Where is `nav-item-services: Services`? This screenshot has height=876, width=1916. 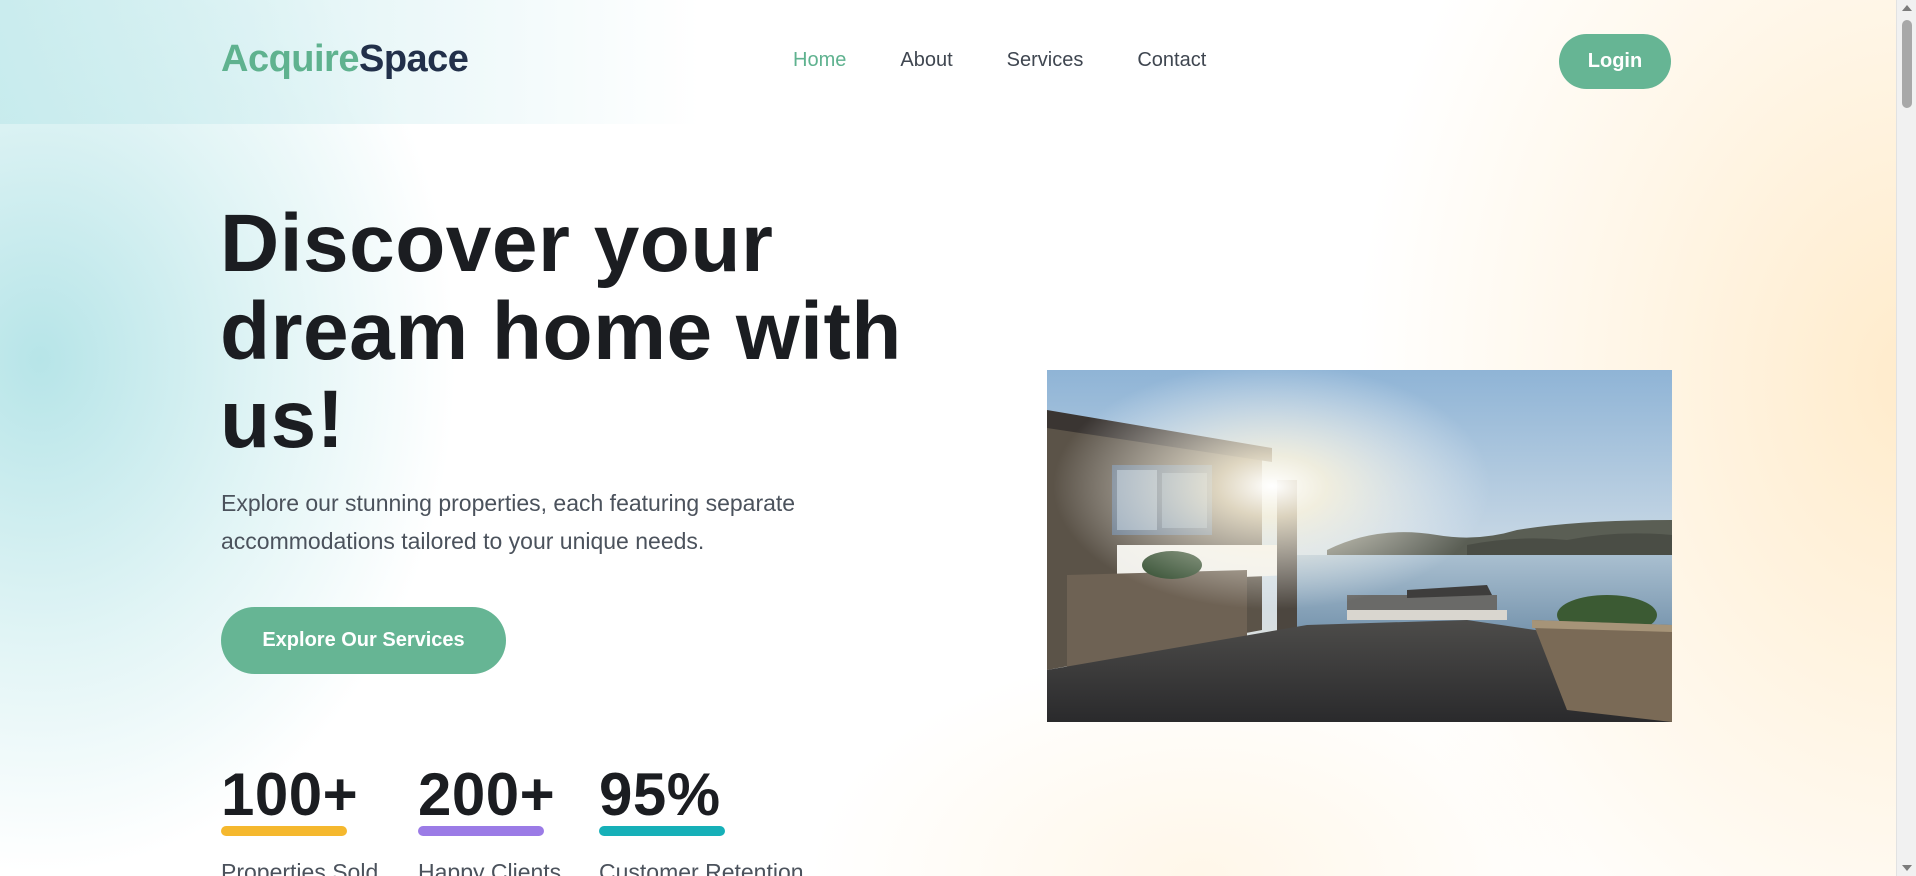 nav-item-services: Services is located at coordinates (1045, 60).